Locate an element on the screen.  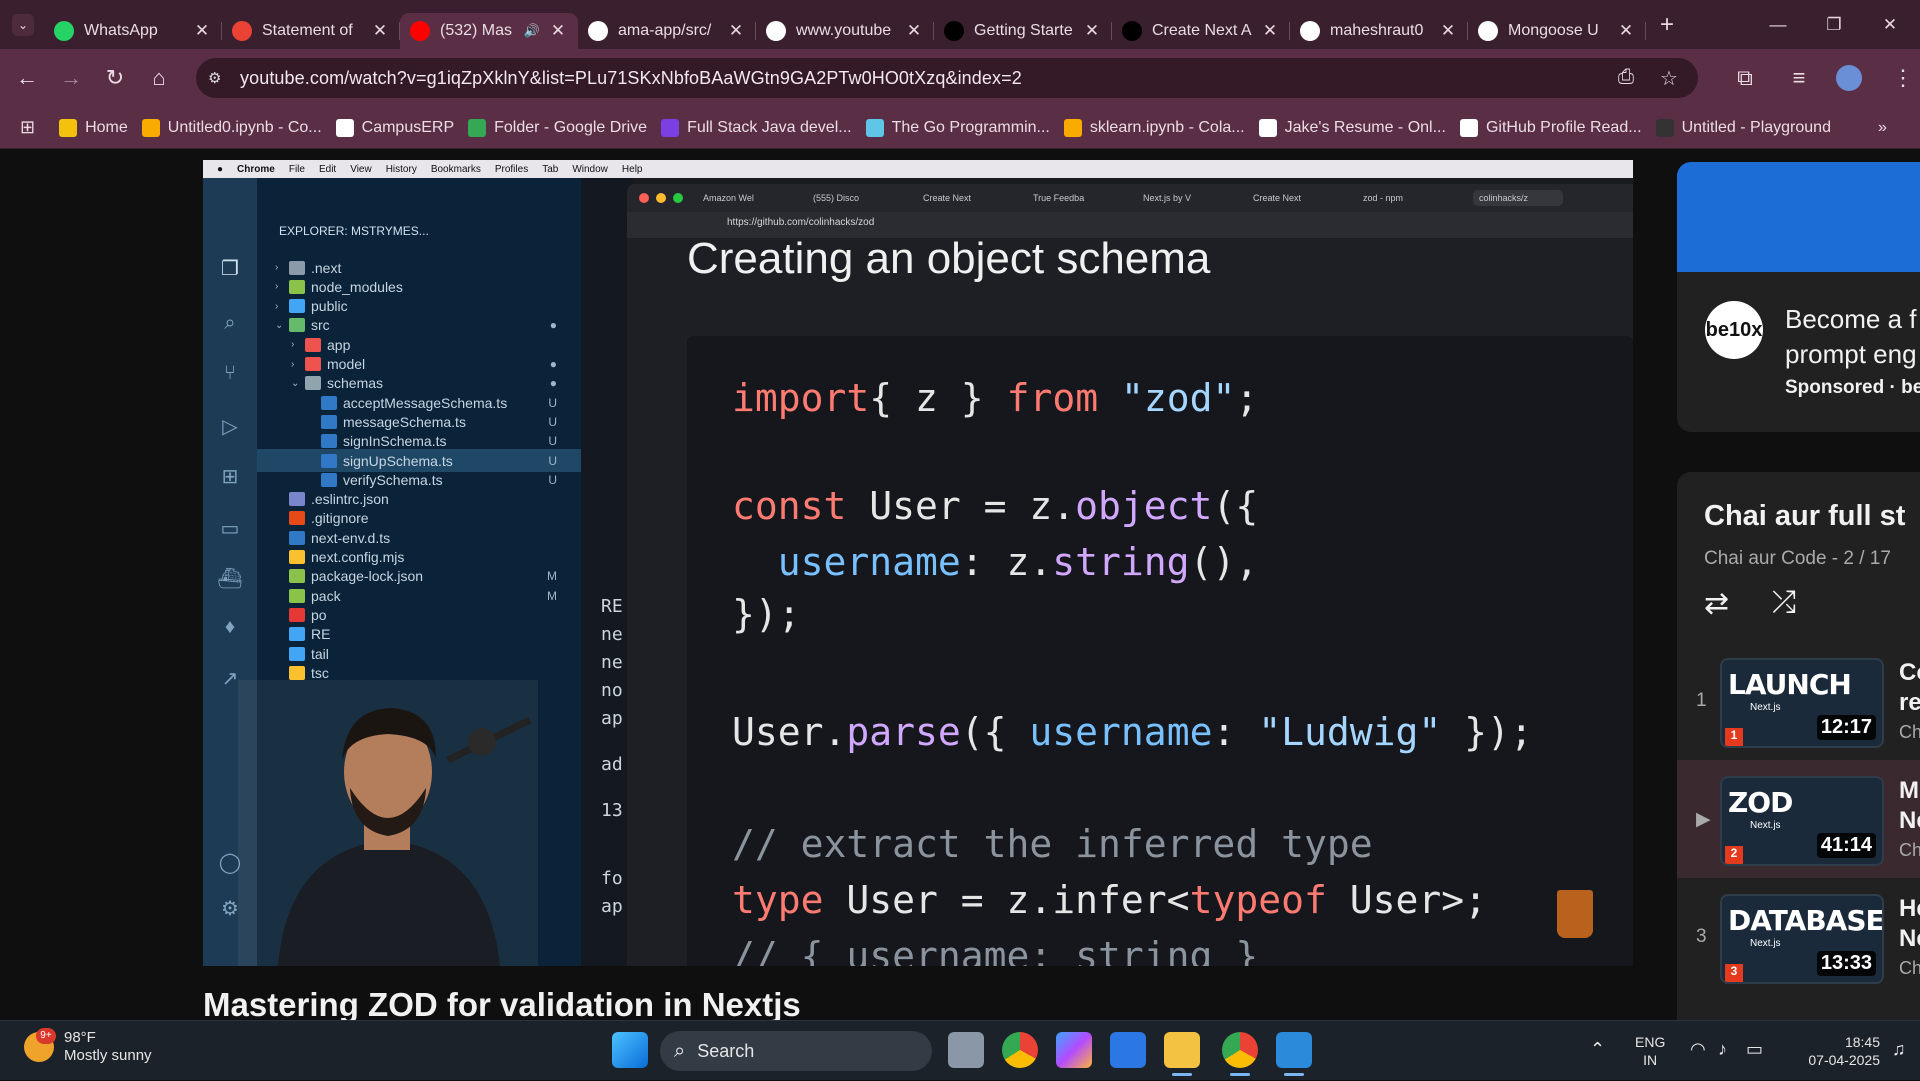
playlist-item: 3 DATABASENext.js 3 13:33 He Ne Ch is located at coordinates (1798, 937).